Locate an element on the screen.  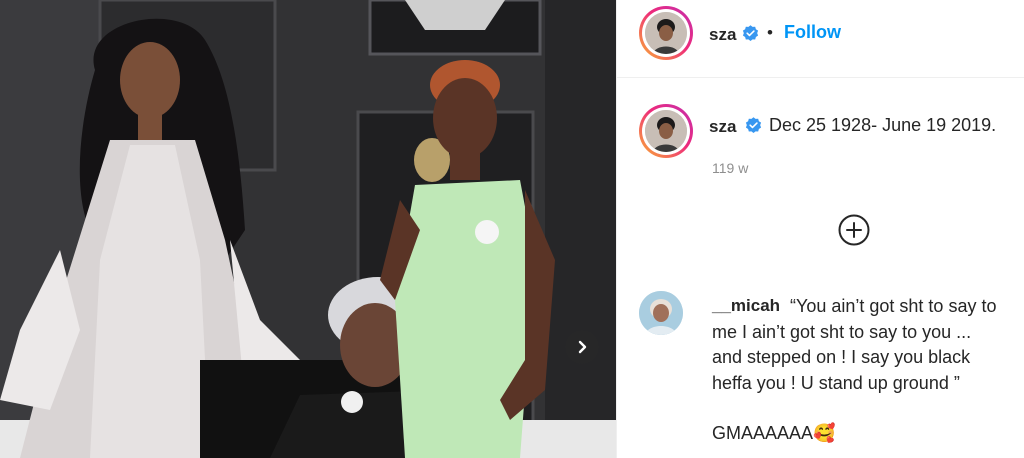
commenter-username: __micah is located at coordinates (746, 306).